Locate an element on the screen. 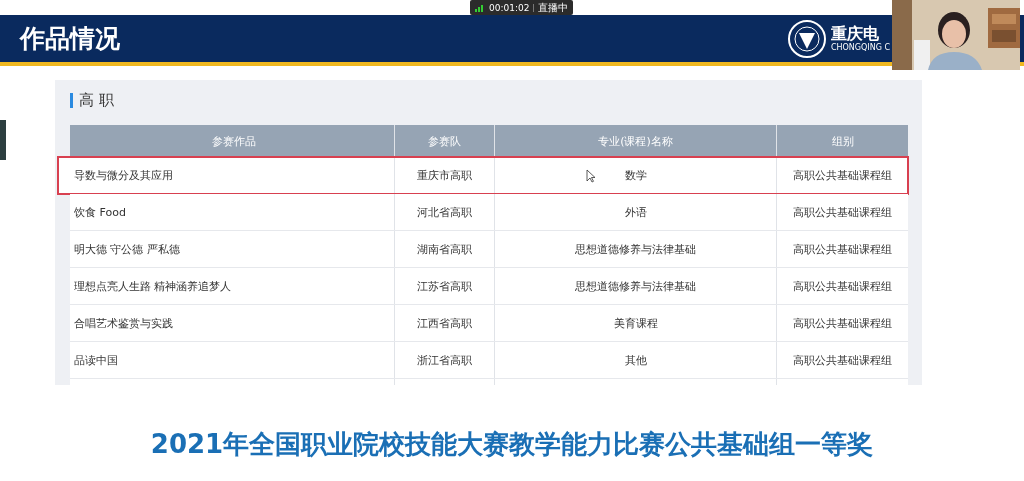 This screenshot has height=481, width=1024. table-cell: 其他 is located at coordinates (636, 360).